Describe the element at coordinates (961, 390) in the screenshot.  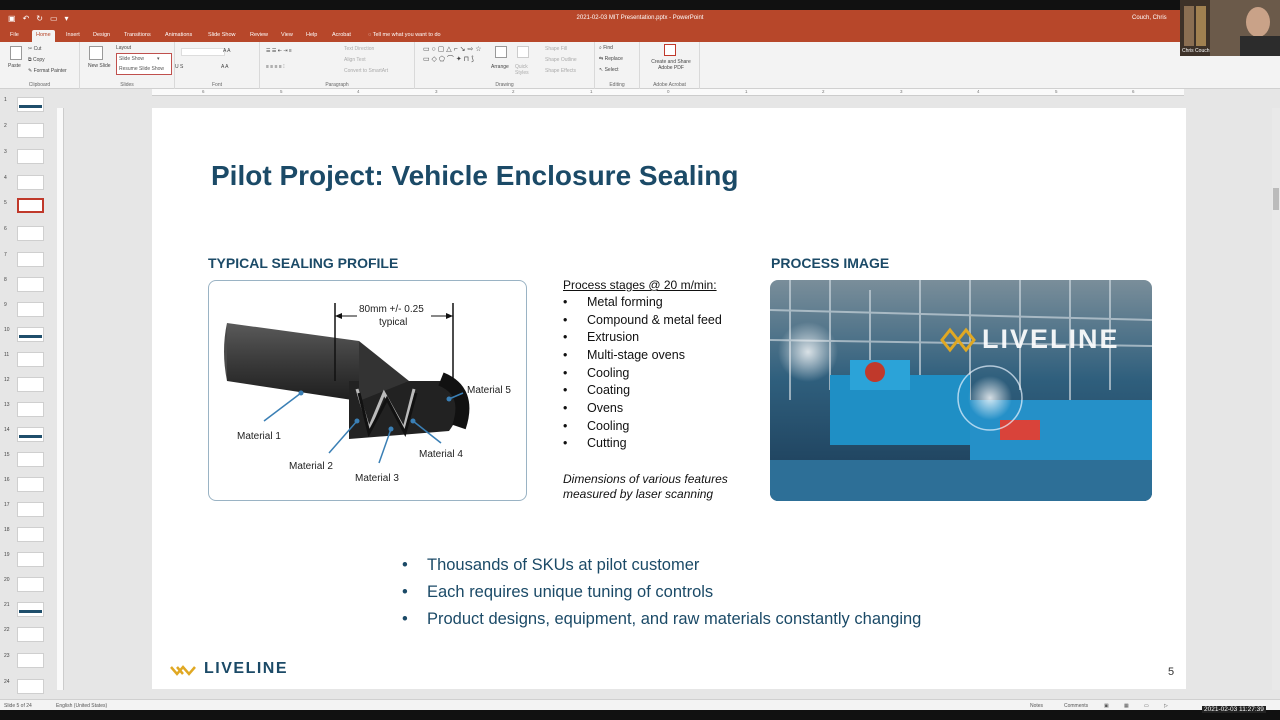
I see `process-image: LIVELINE` at that location.